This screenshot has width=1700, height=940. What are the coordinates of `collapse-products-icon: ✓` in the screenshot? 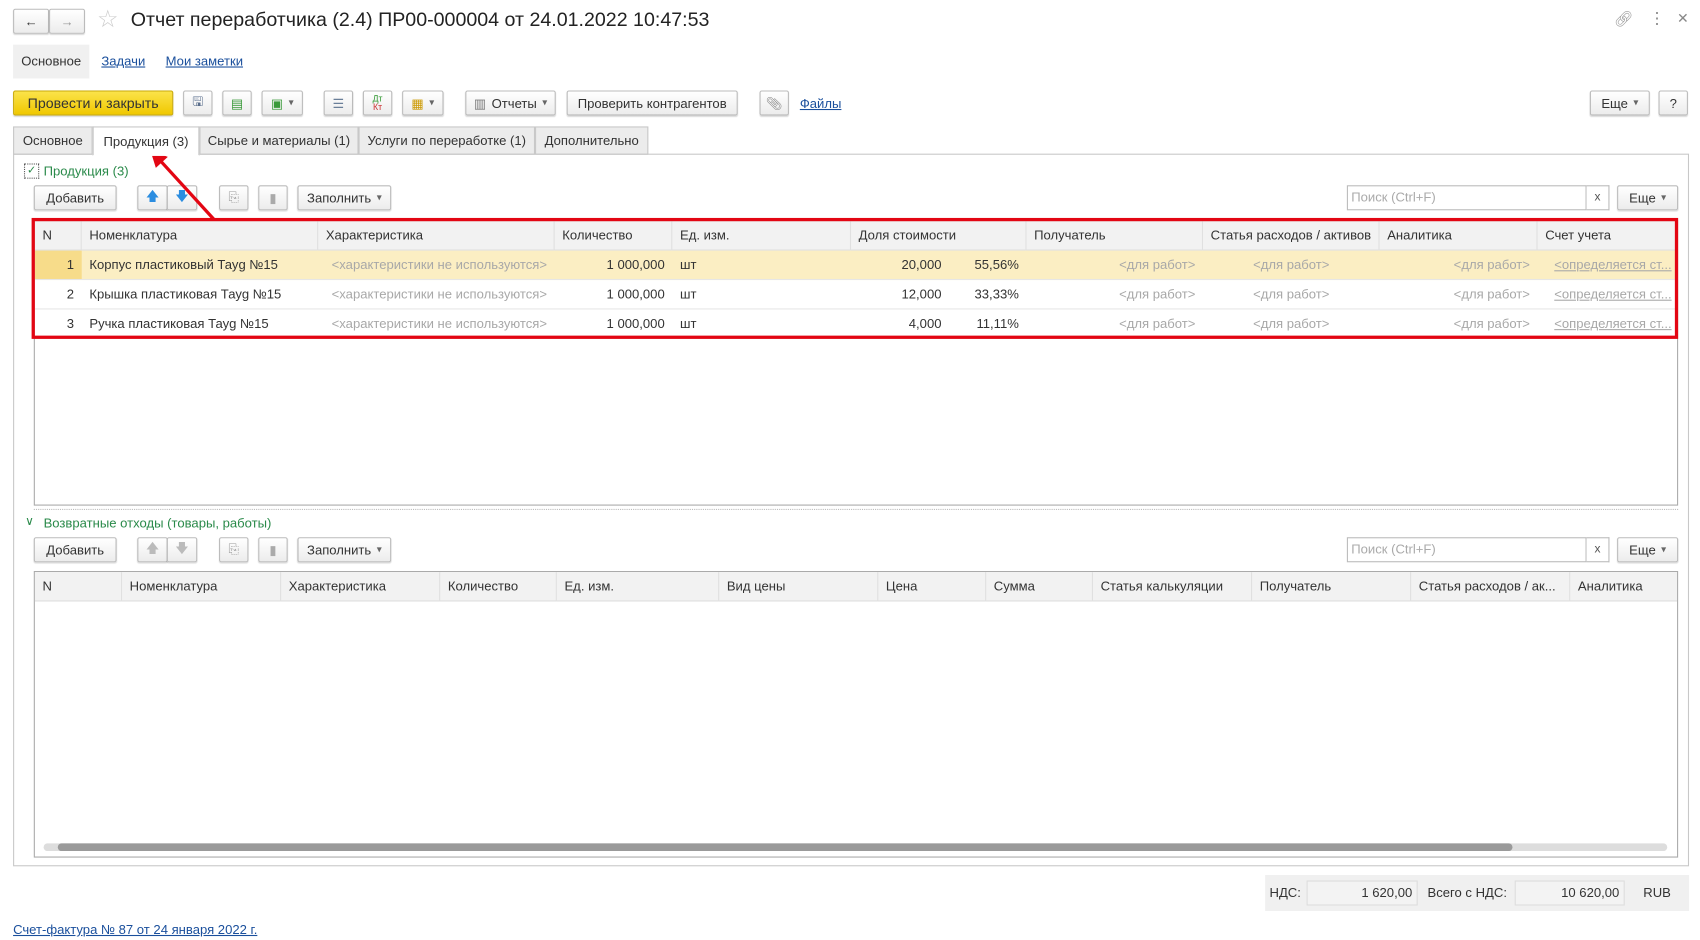 It's located at (31, 171).